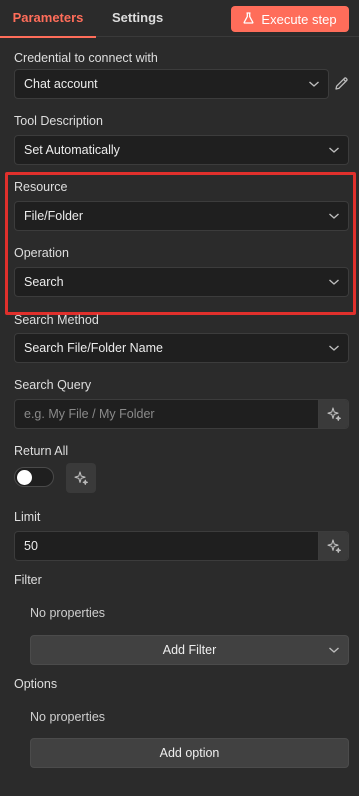  I want to click on filter-empty-text: No properties, so click(68, 613).